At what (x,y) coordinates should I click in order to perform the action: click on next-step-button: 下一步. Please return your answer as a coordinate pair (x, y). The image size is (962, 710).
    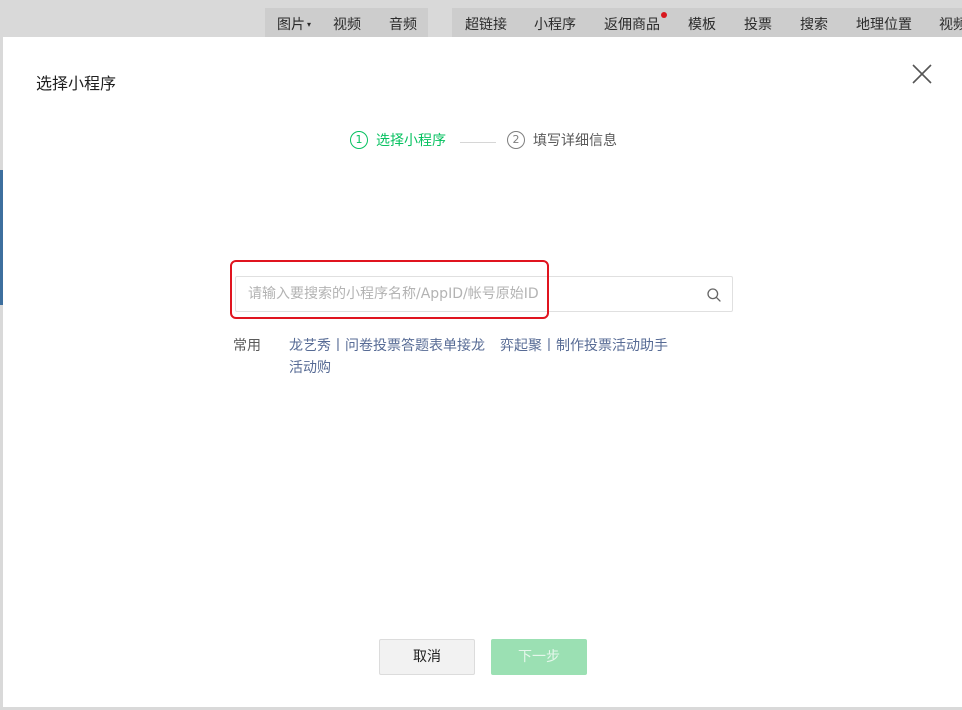
    Looking at the image, I should click on (539, 657).